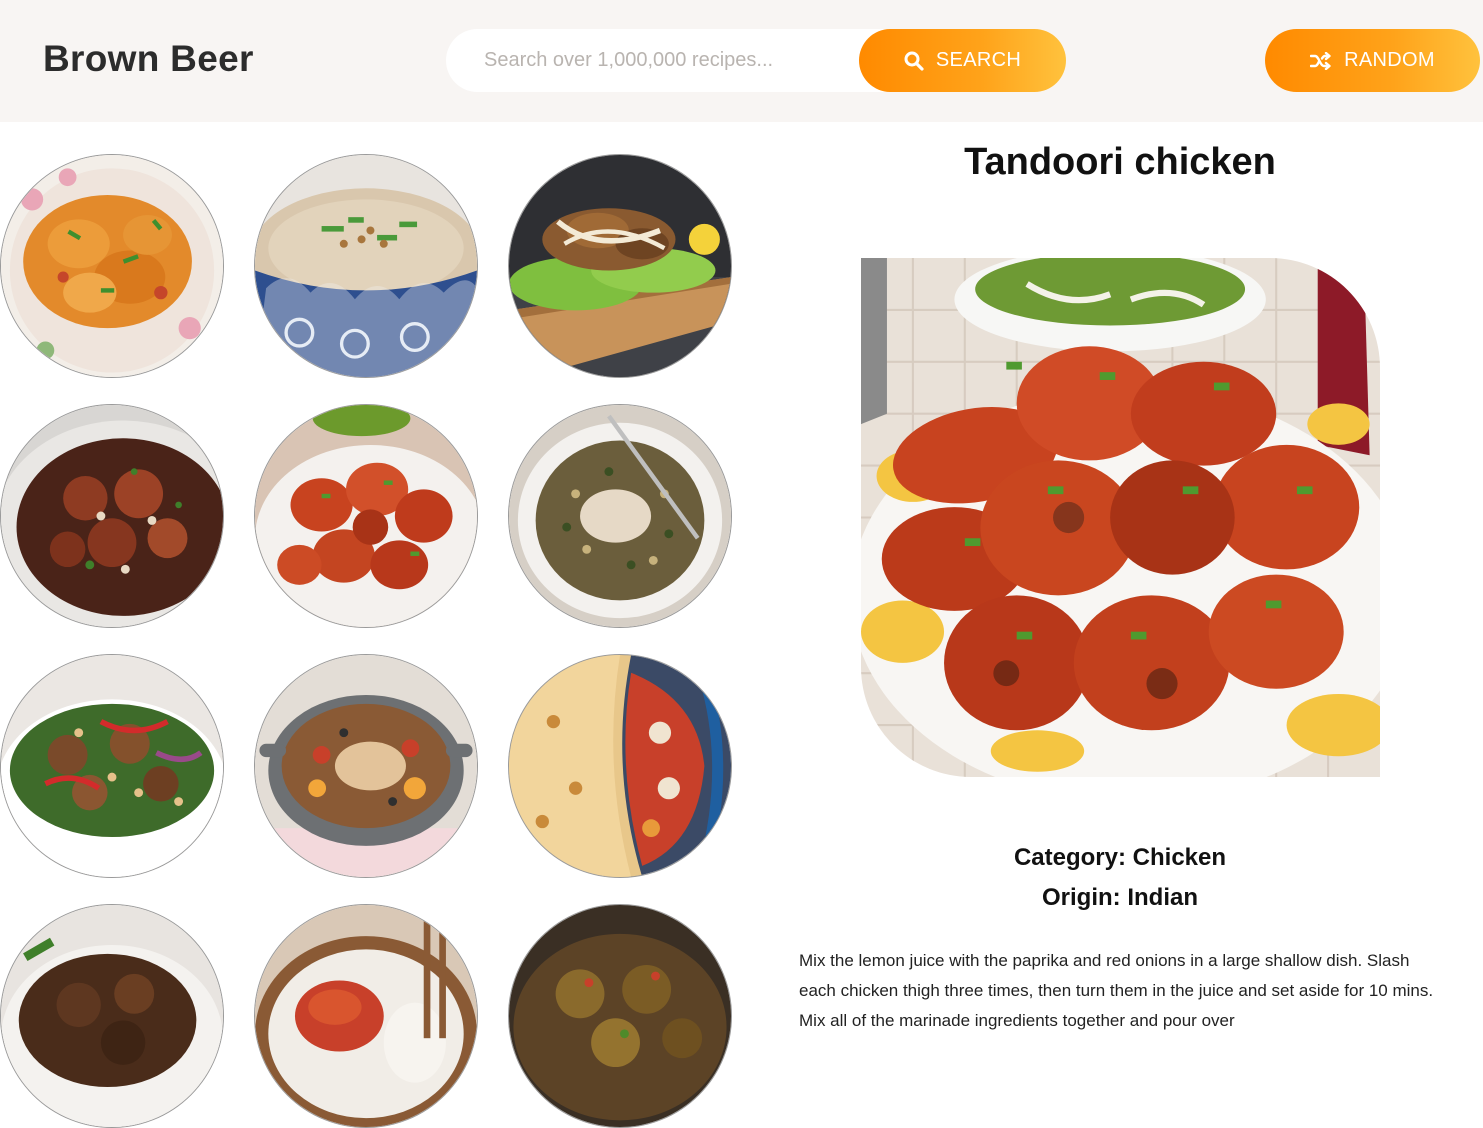 This screenshot has width=1483, height=1128. I want to click on recipe-title: Tandoori chicken, so click(1120, 162).